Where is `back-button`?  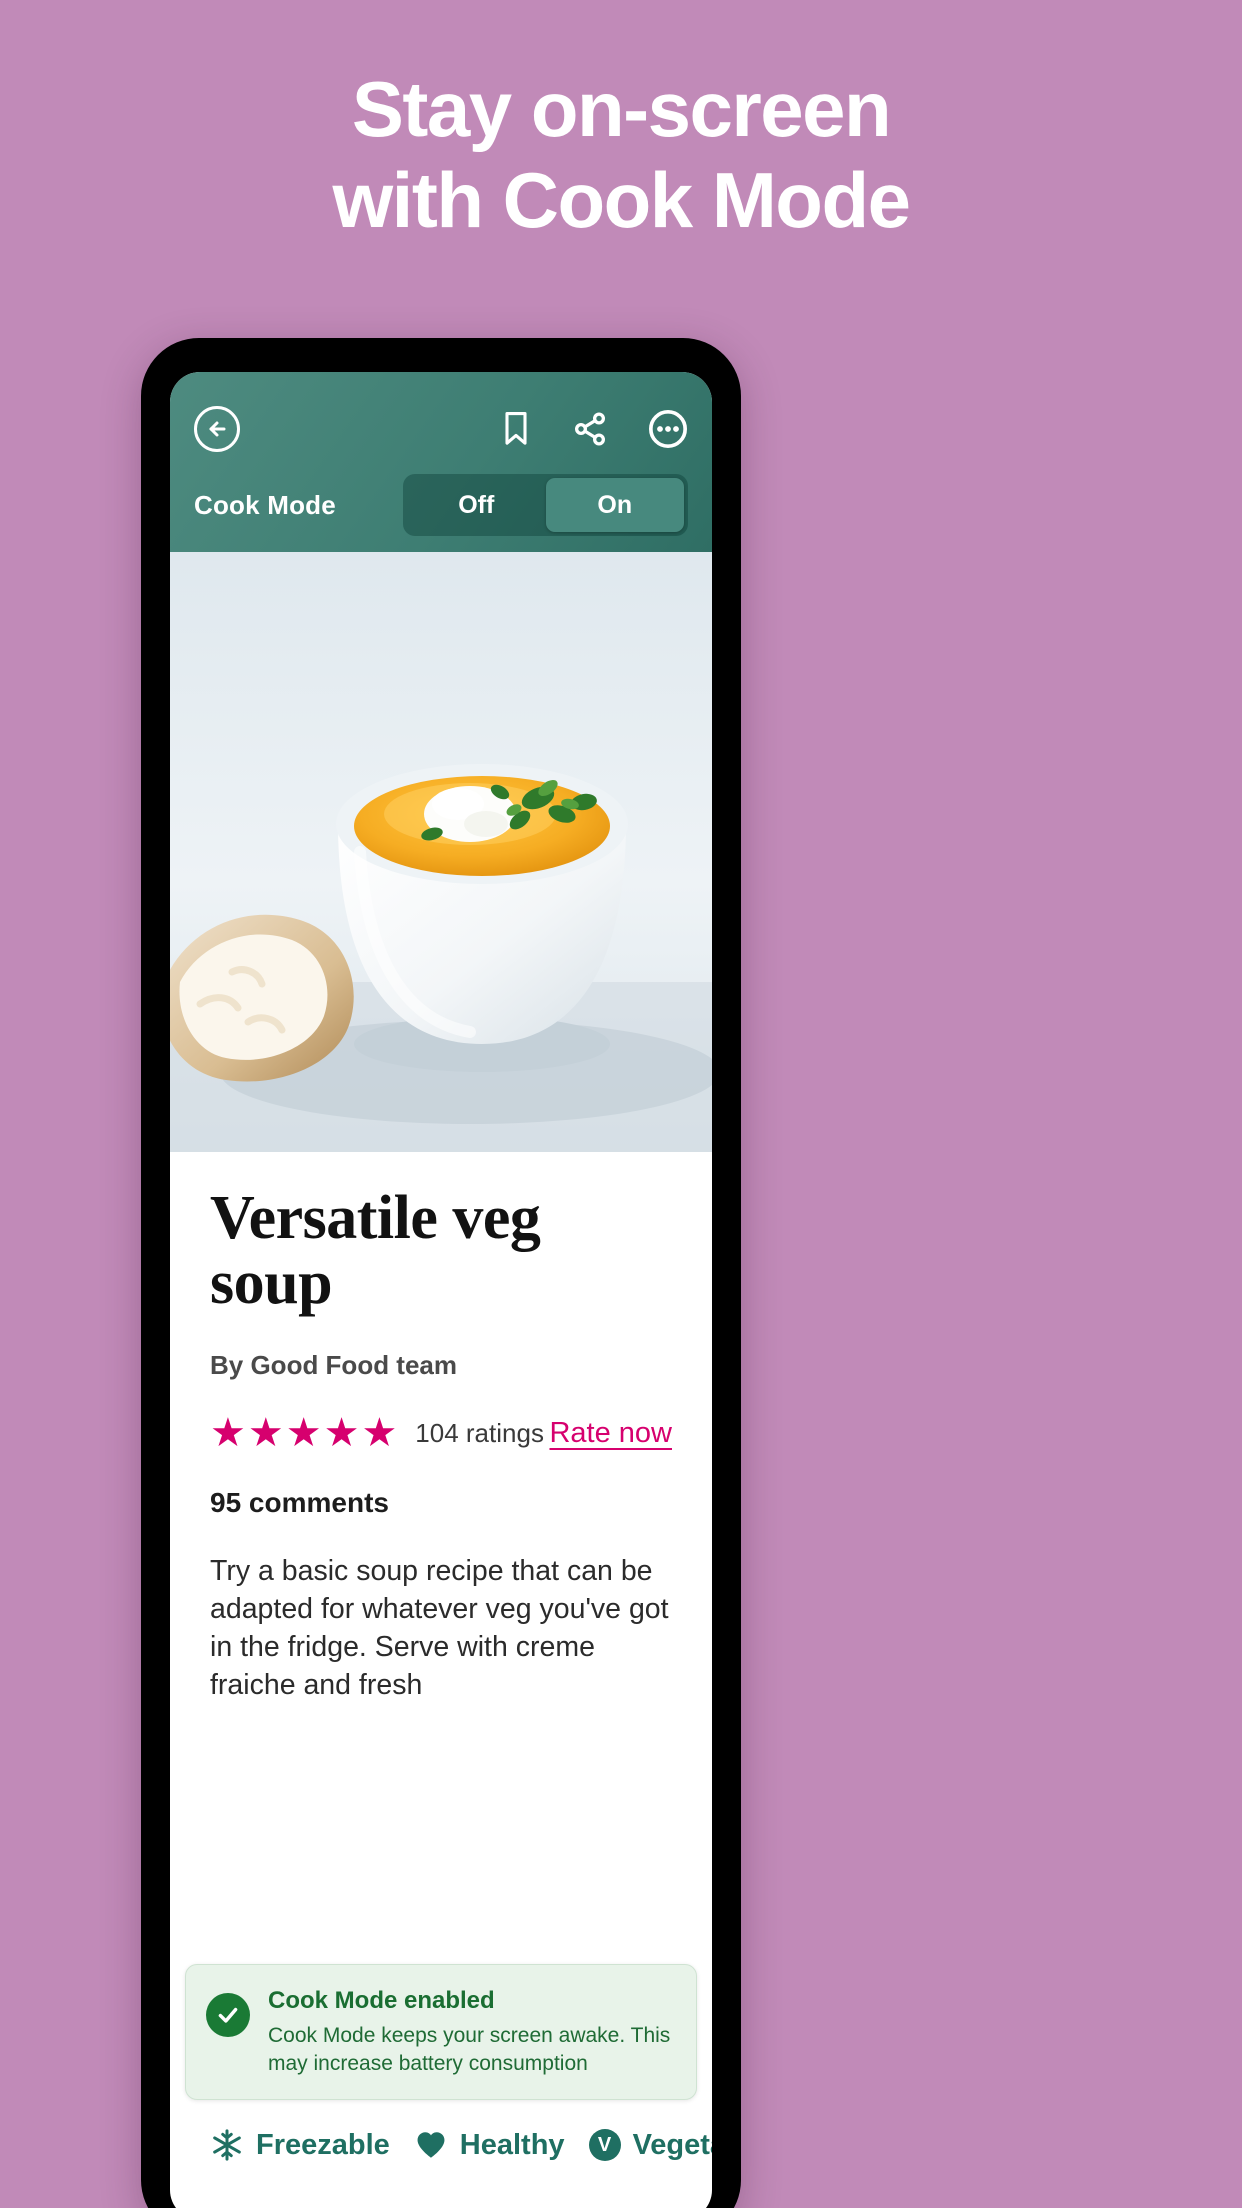 back-button is located at coordinates (217, 429).